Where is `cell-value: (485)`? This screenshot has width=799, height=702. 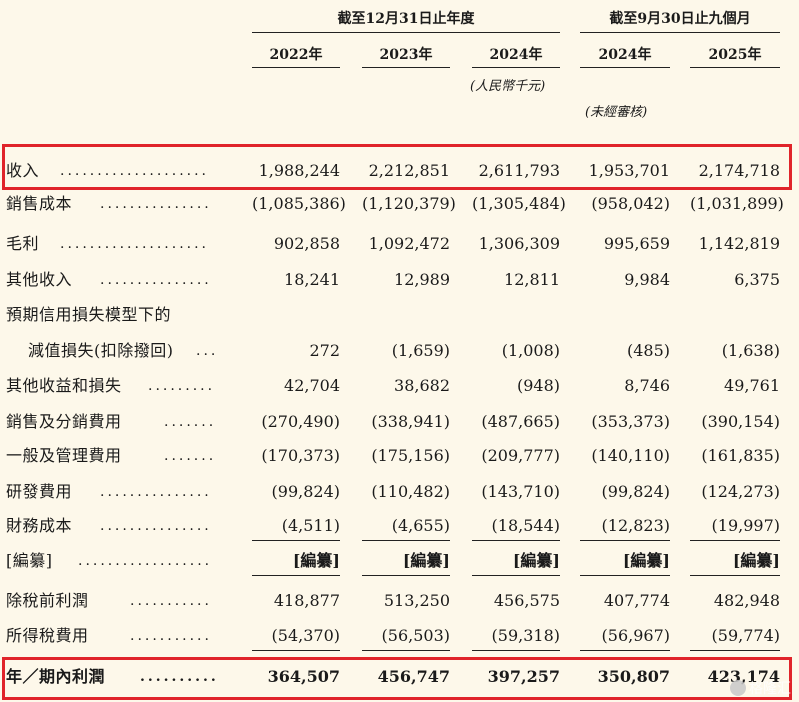 cell-value: (485) is located at coordinates (648, 350).